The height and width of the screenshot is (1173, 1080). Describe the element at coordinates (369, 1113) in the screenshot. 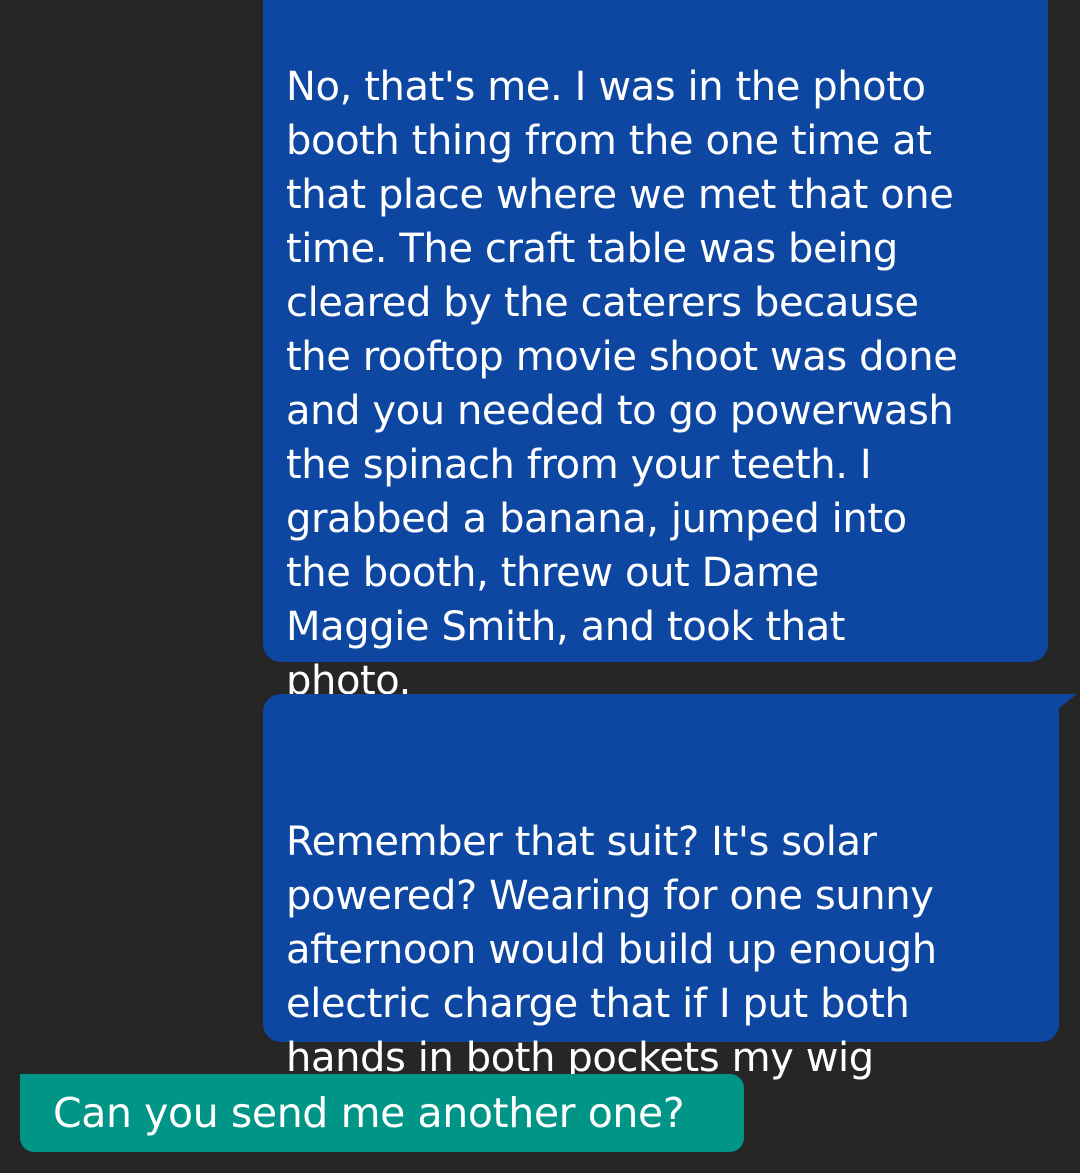

I see `message-text: Can you send me another one?` at that location.